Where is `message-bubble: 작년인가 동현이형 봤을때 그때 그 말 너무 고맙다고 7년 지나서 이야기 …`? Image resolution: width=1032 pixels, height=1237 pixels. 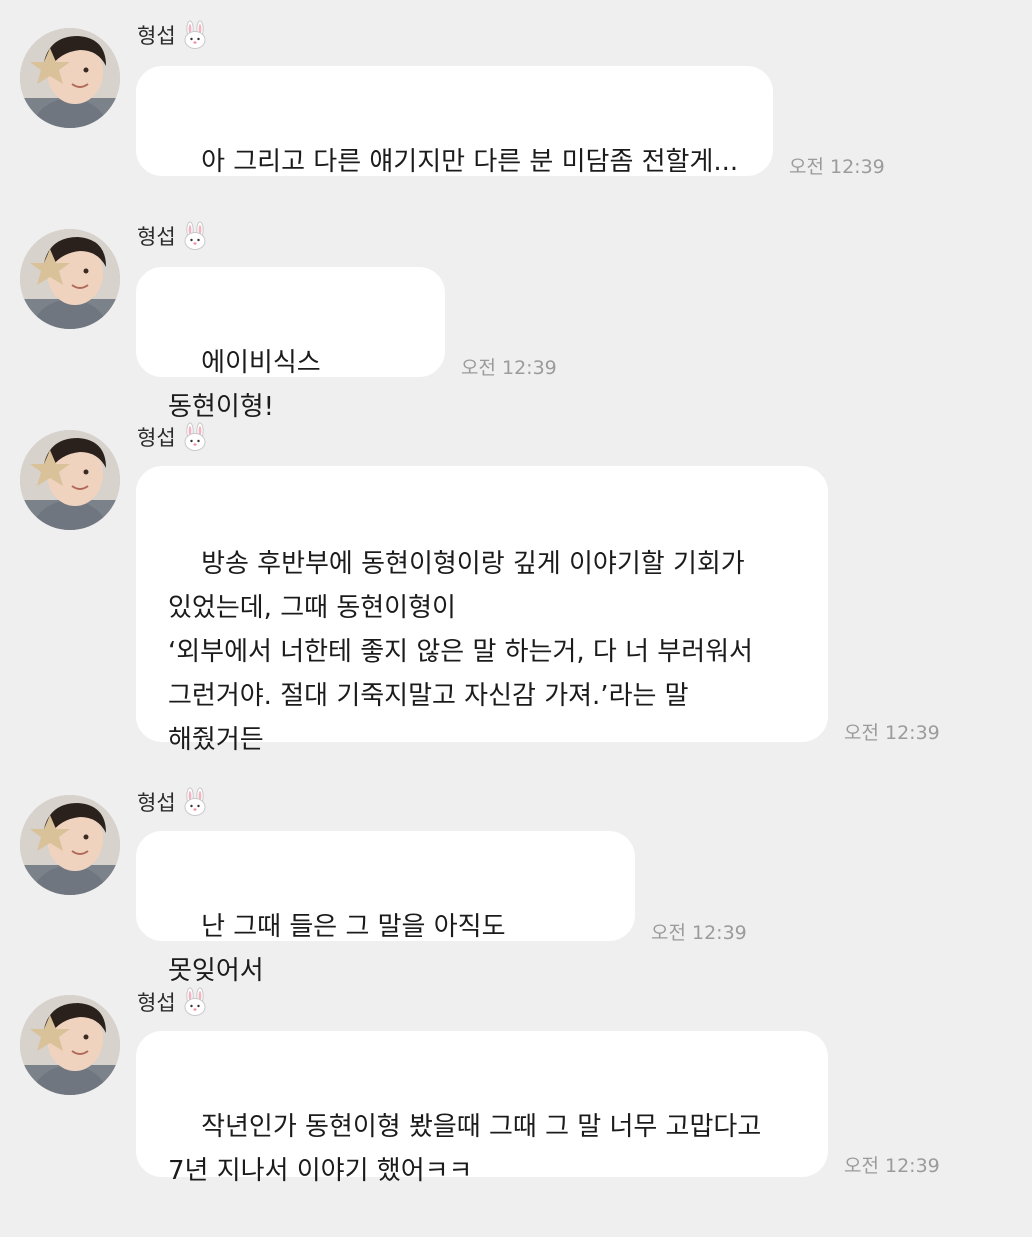 message-bubble: 작년인가 동현이형 봤을때 그때 그 말 너무 고맙다고 7년 지나서 이야기 … is located at coordinates (482, 1108).